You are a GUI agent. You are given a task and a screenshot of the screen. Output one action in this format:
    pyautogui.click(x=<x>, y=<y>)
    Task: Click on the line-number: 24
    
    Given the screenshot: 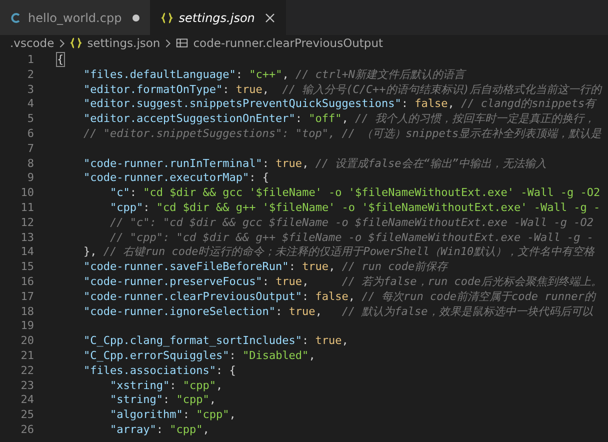 What is the action you would take?
    pyautogui.click(x=27, y=400)
    